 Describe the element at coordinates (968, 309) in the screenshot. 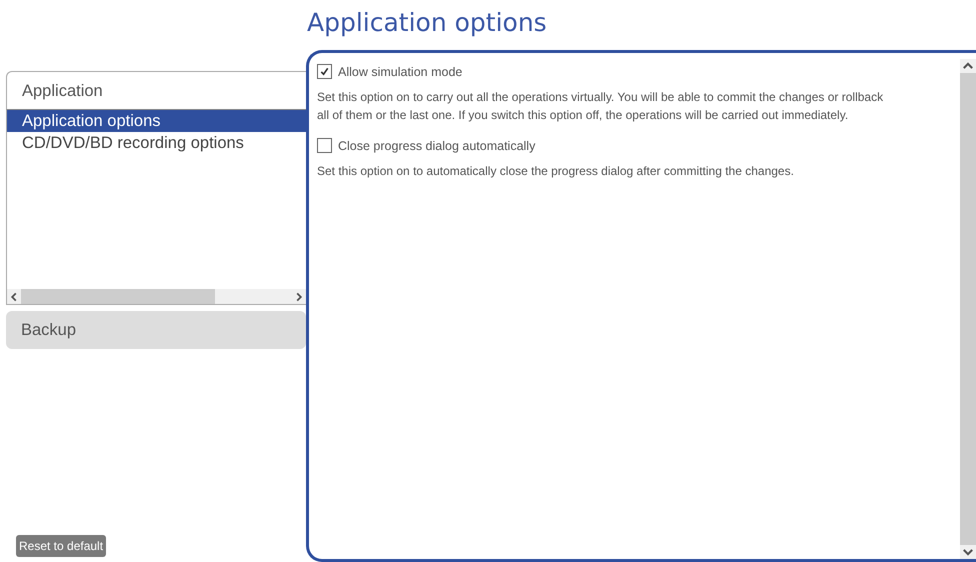

I see `vertical-scrollbar` at that location.